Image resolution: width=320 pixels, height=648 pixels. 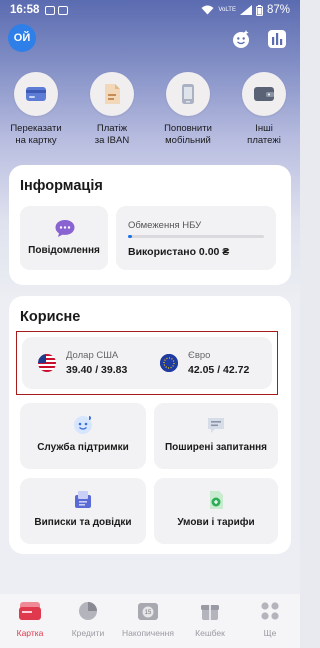 I want to click on quick-action-label: Платіж за IBAN, so click(x=112, y=134).